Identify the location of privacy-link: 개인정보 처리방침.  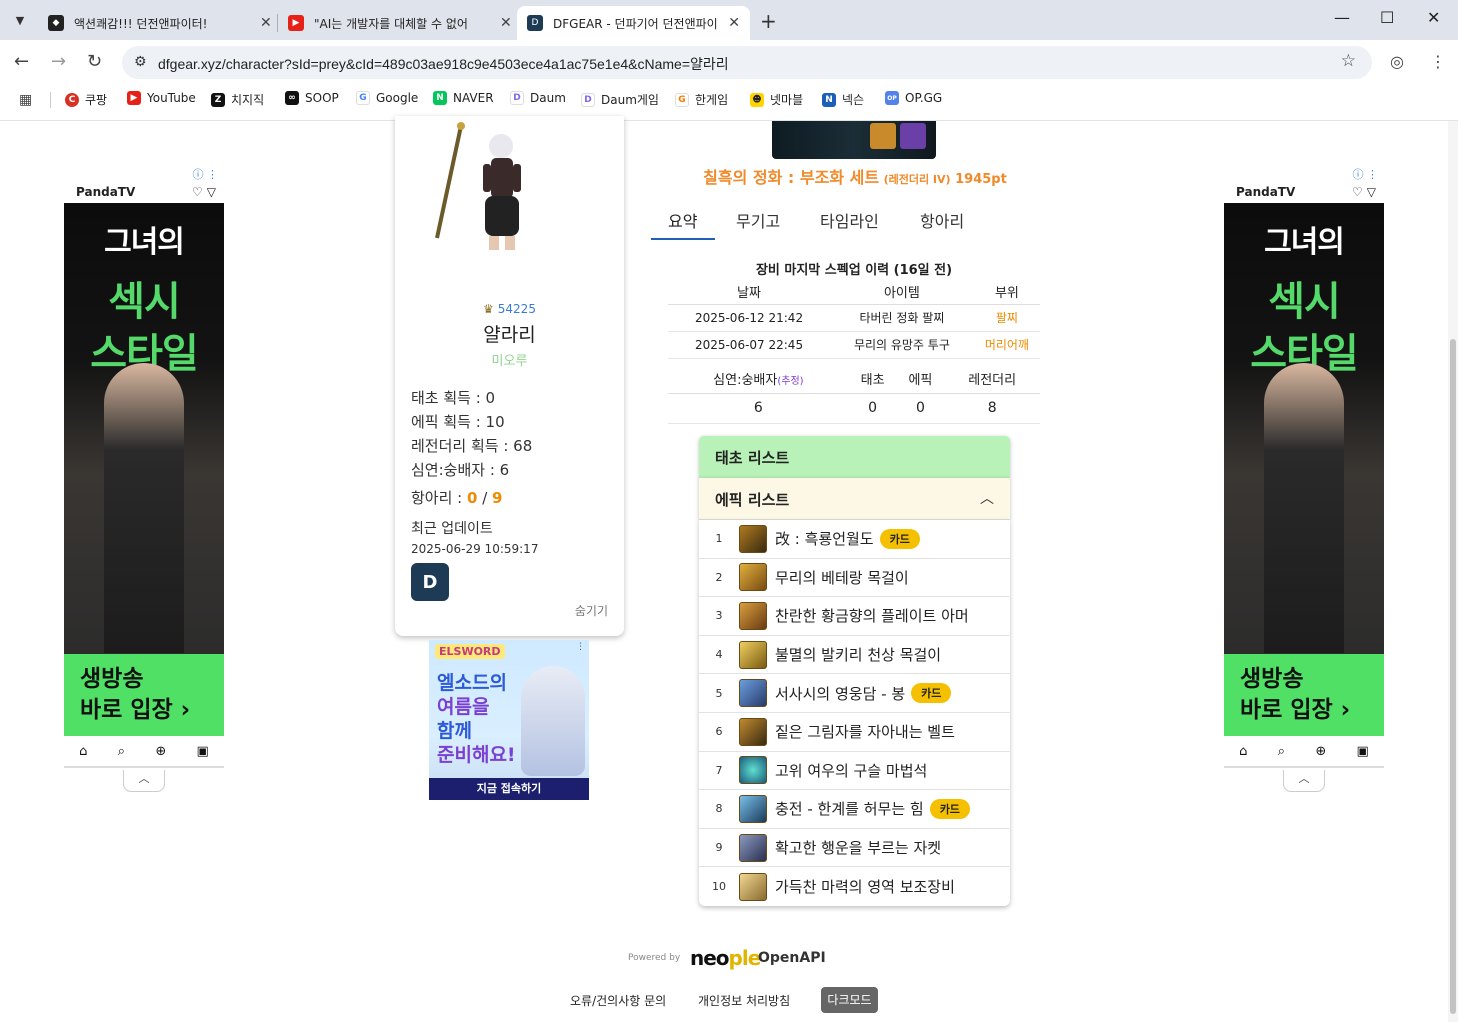
(744, 1000).